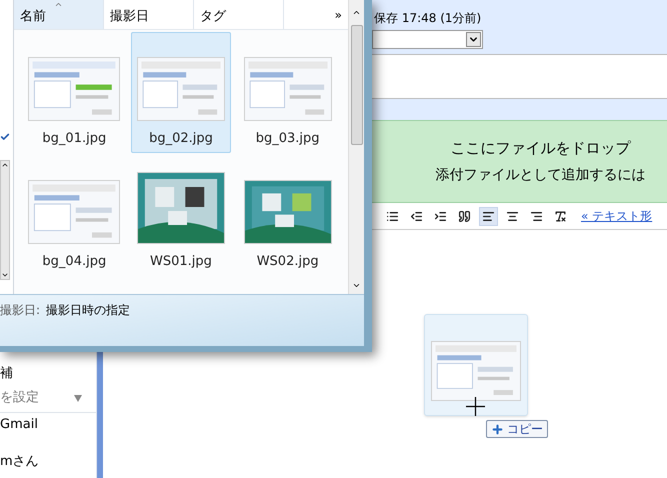 The height and width of the screenshot is (478, 667). What do you see at coordinates (541, 176) in the screenshot?
I see `drop-zone-subtitle: 添付ファイルとして追加するには` at bounding box center [541, 176].